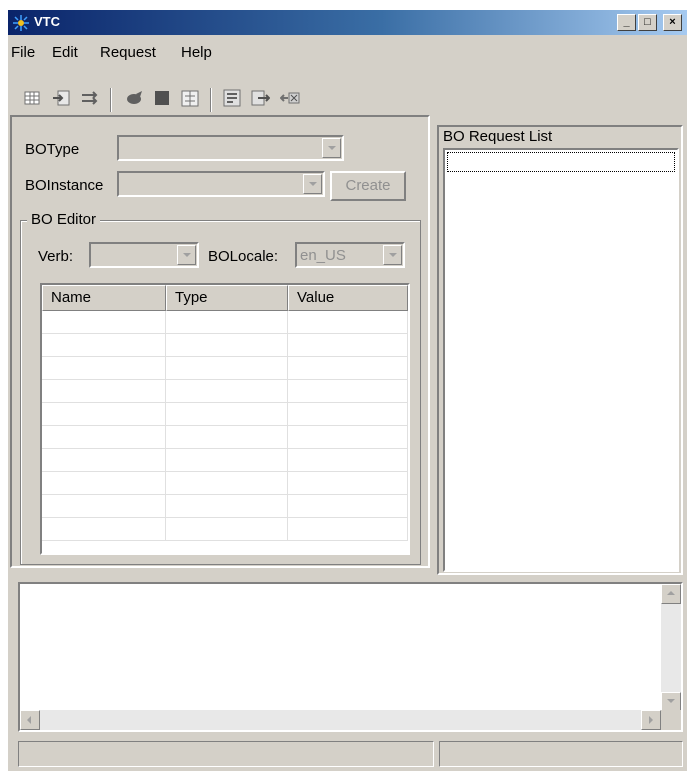  Describe the element at coordinates (347, 22) in the screenshot. I see `title-bar: VTC _ □ ×` at that location.